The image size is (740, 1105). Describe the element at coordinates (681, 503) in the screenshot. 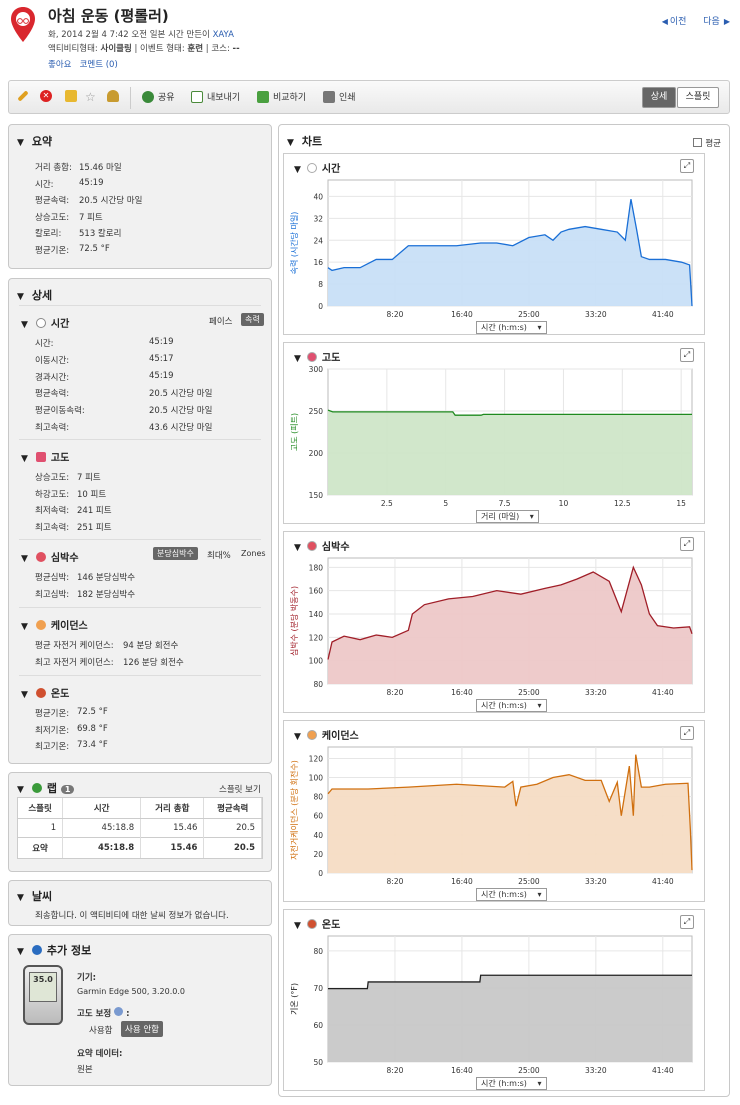

I see `x-tick-label: 15` at that location.